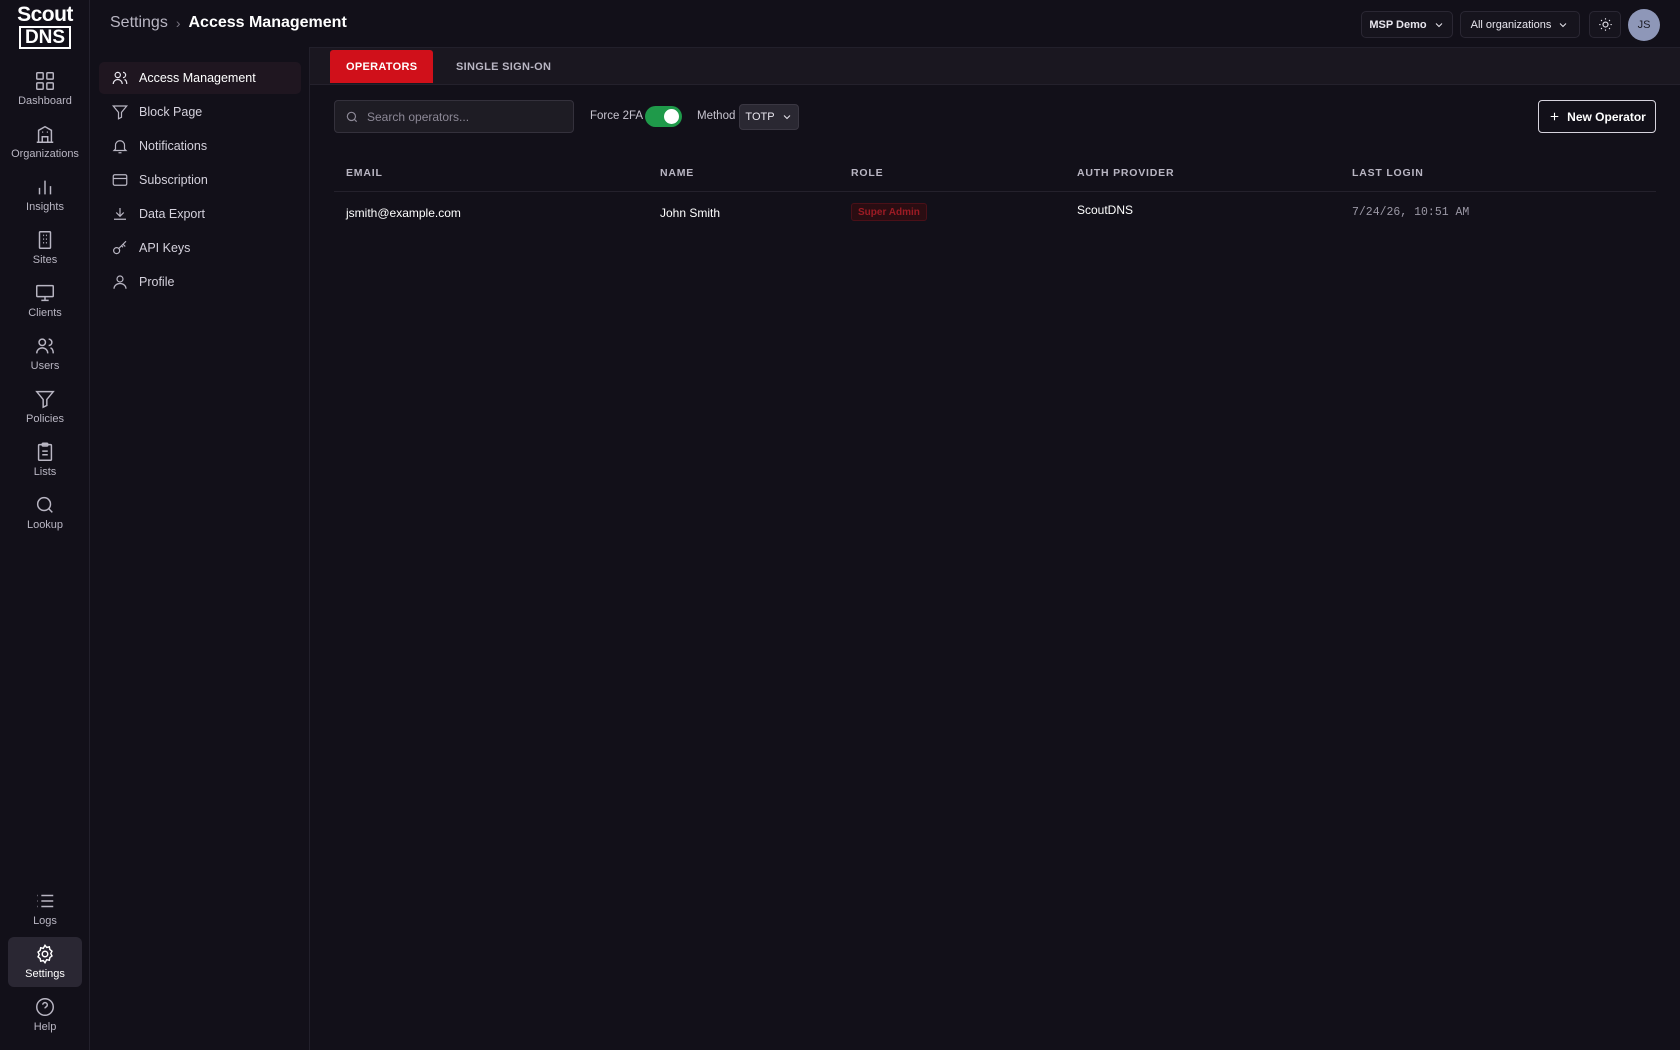 The height and width of the screenshot is (1050, 1680). I want to click on key-icon, so click(120, 248).